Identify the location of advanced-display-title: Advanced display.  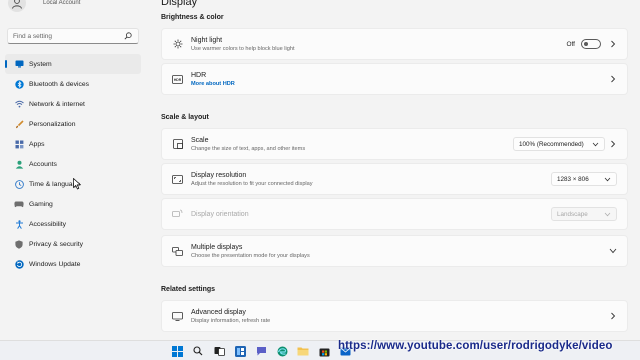
(218, 312).